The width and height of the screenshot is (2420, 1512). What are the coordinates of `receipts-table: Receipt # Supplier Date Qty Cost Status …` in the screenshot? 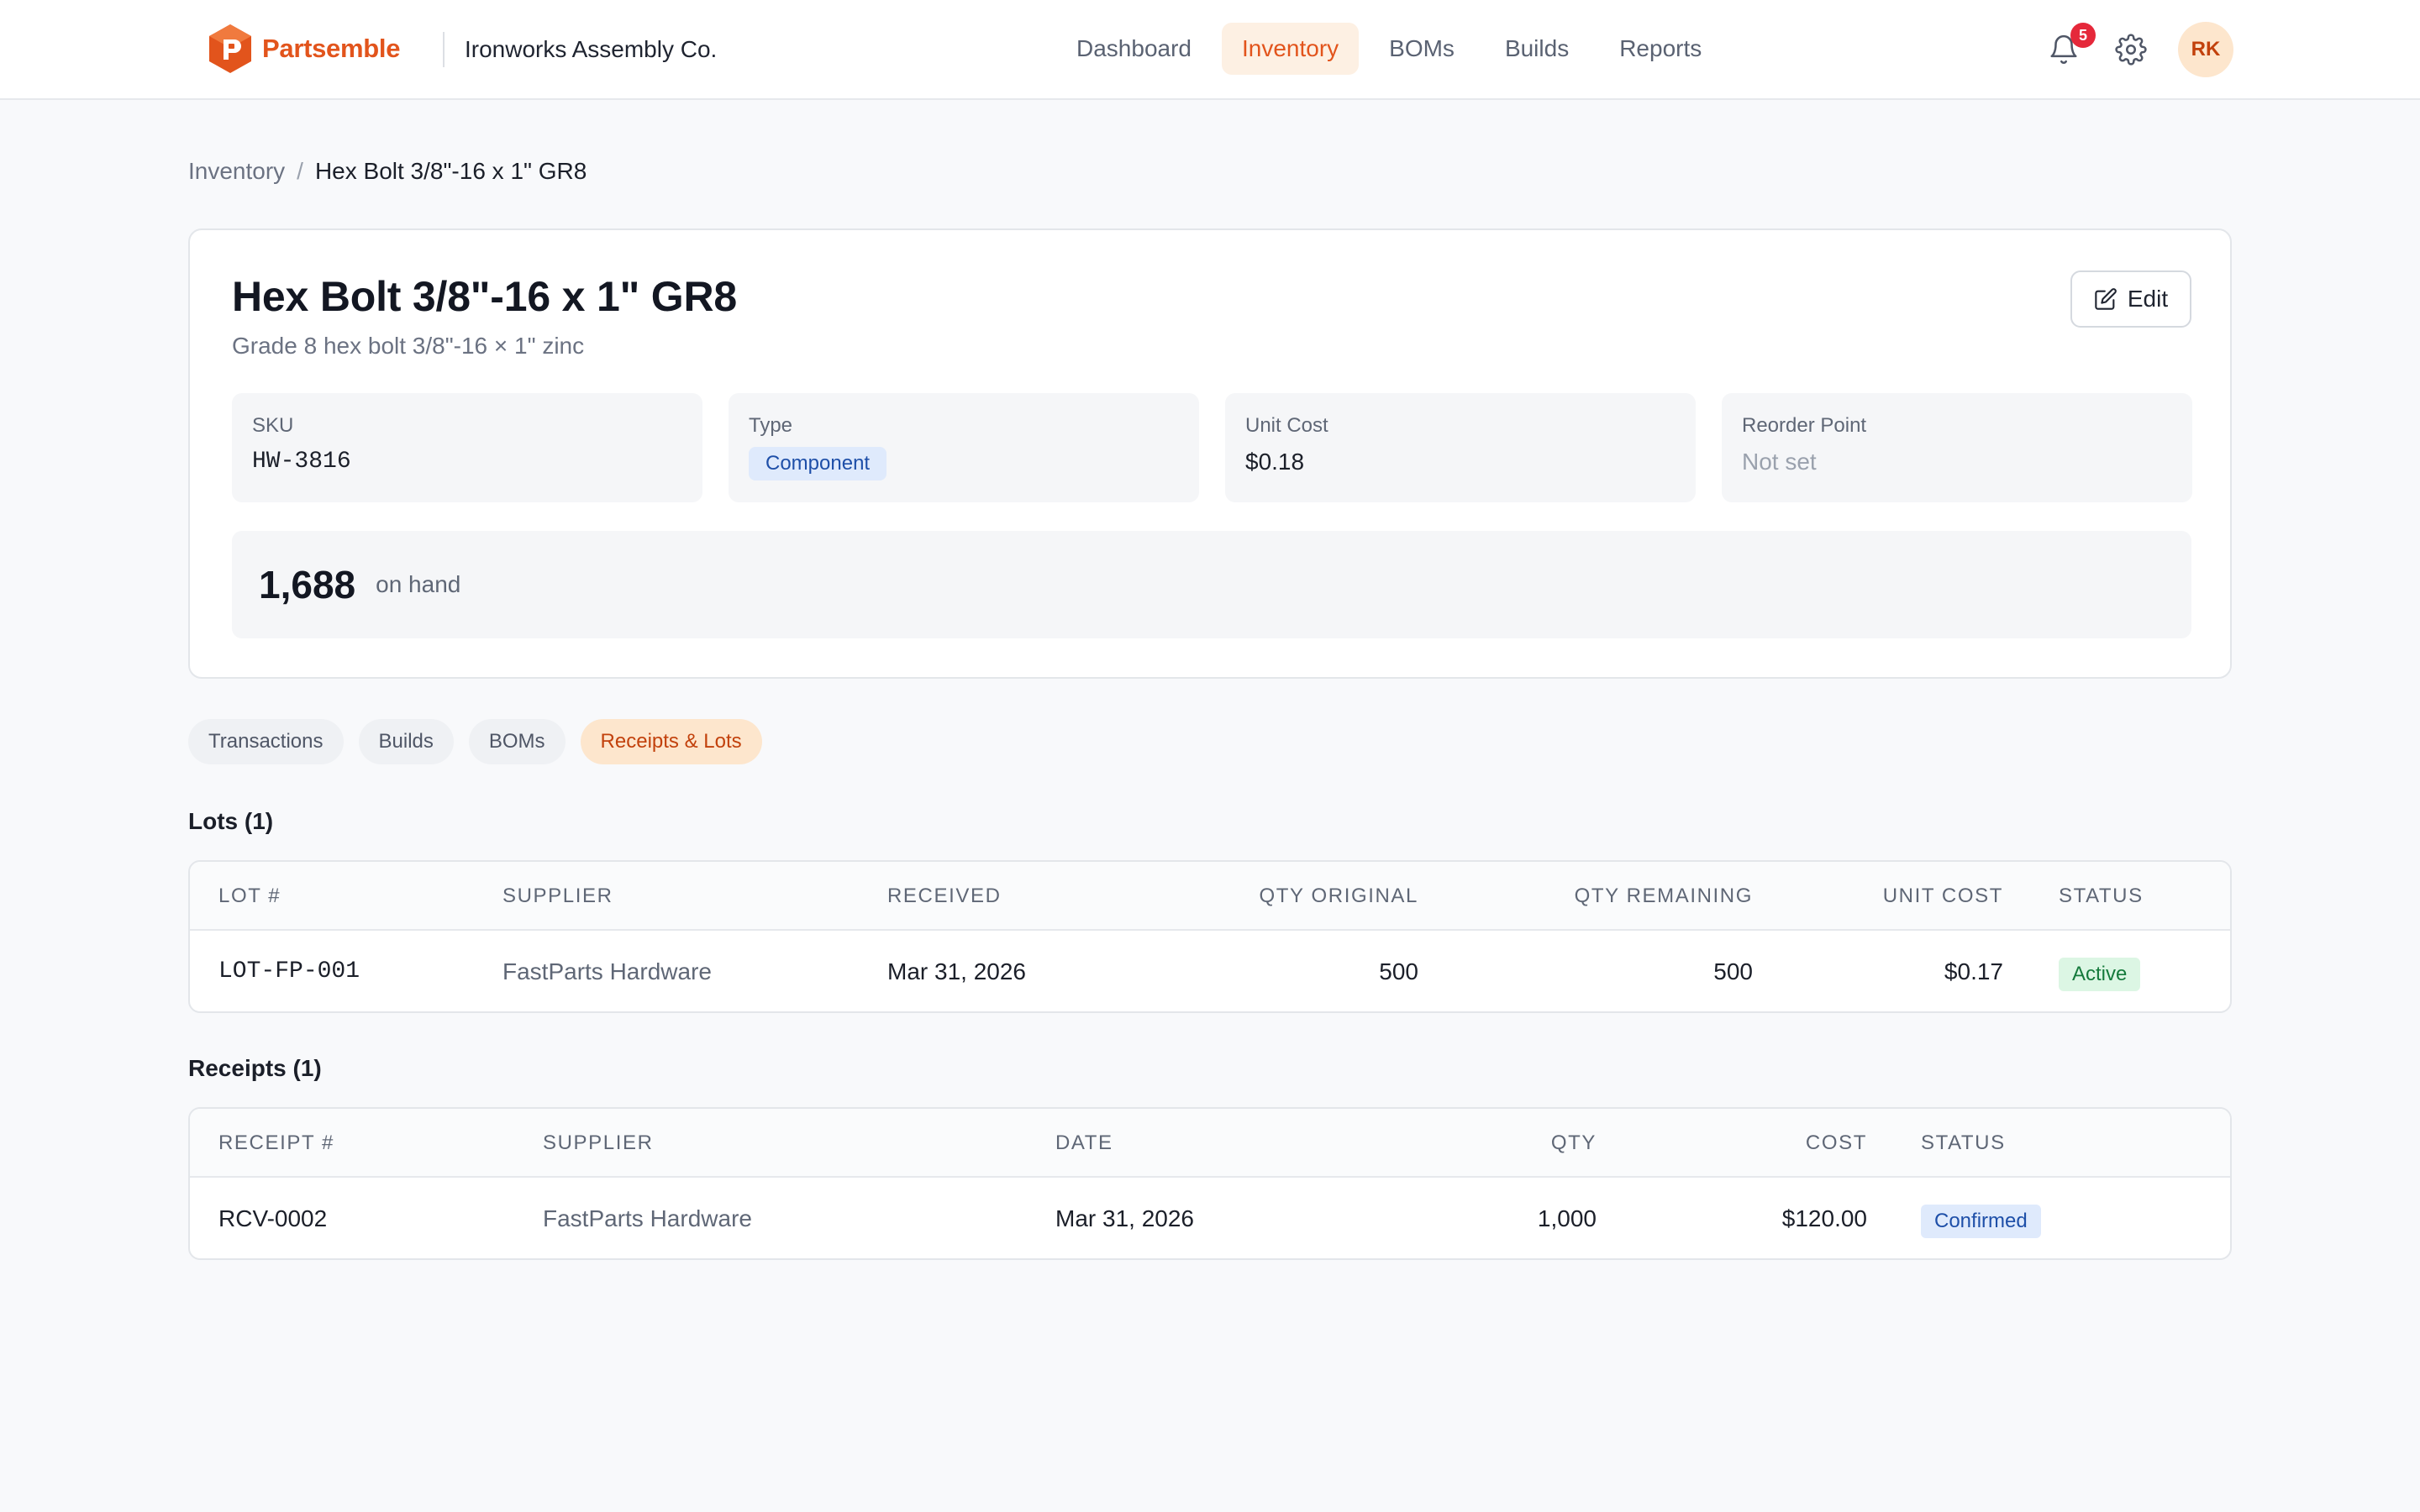 It's located at (1210, 1183).